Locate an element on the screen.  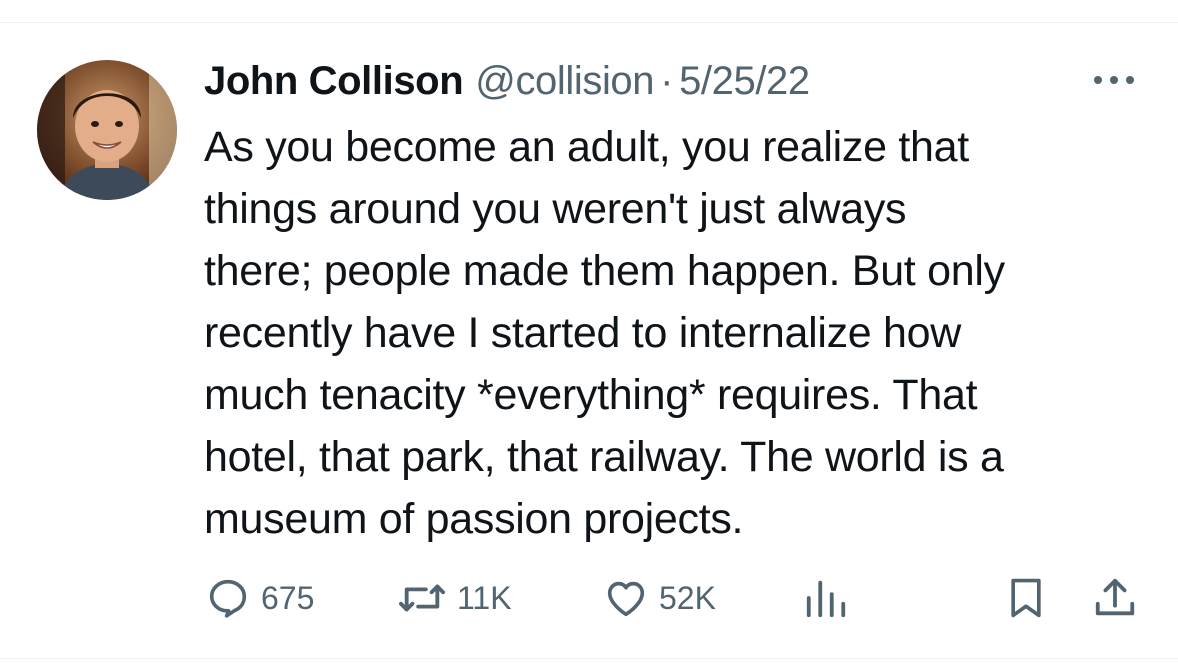
avatar-image is located at coordinates (107, 130).